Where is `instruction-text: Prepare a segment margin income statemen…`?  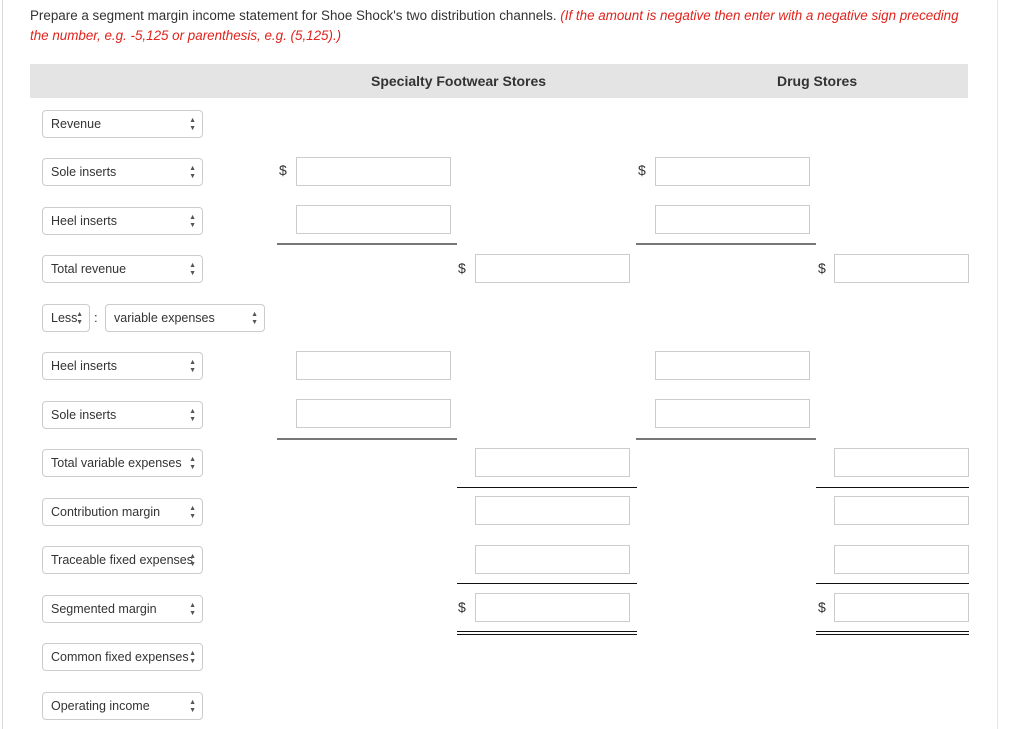
instruction-text: Prepare a segment margin income statemen… is located at coordinates (293, 15).